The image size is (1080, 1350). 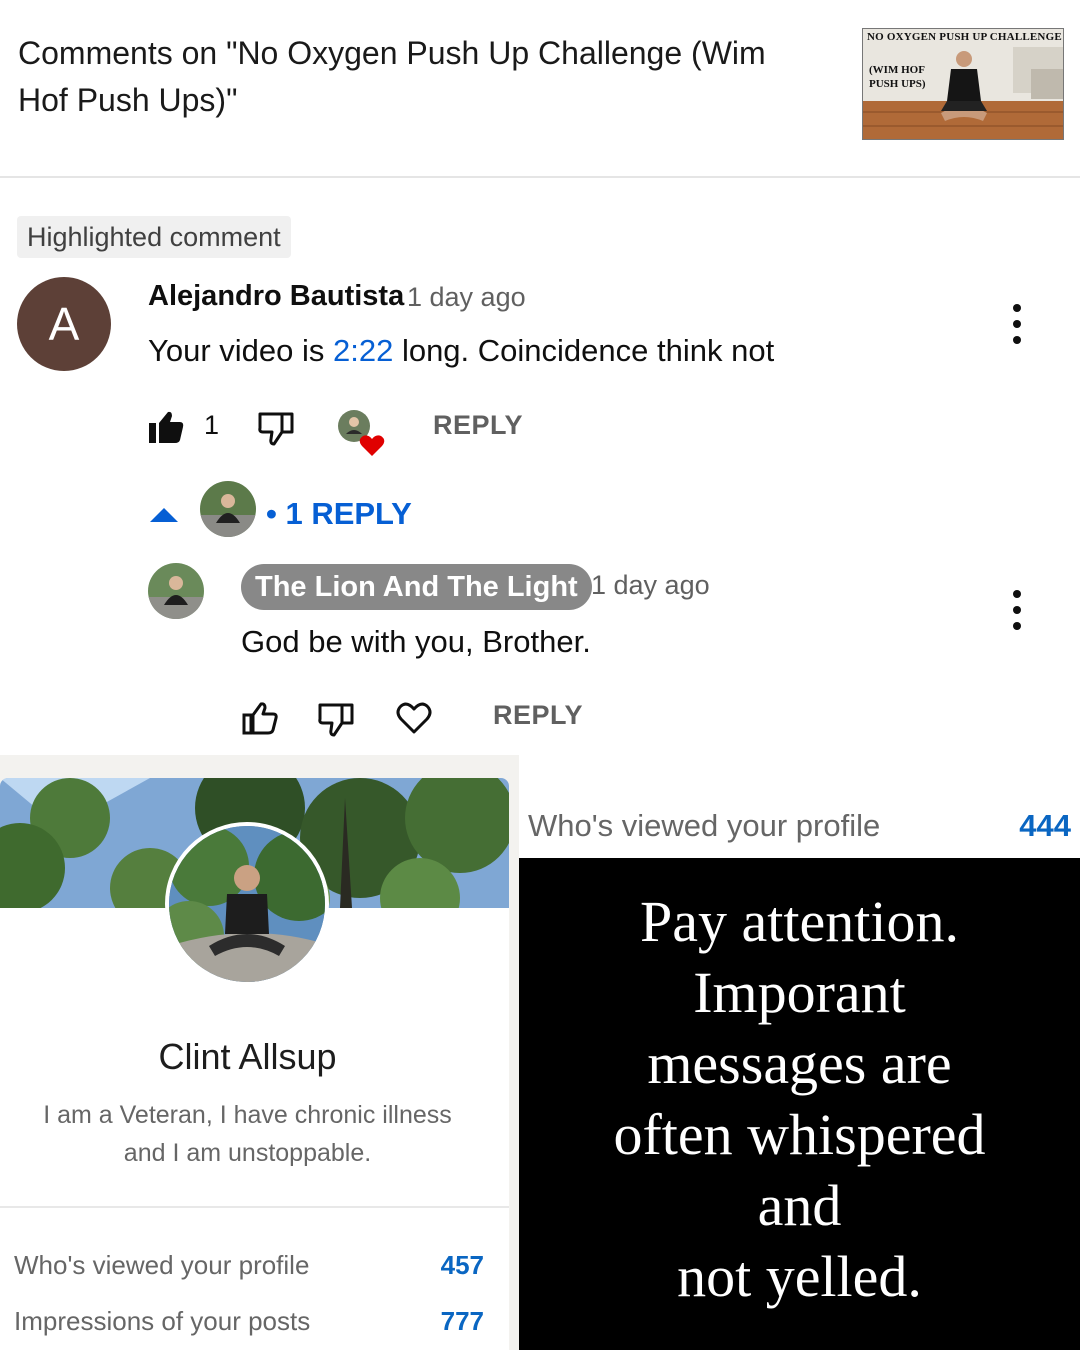 I want to click on reply-thumbs-down-icon, so click(x=336, y=720).